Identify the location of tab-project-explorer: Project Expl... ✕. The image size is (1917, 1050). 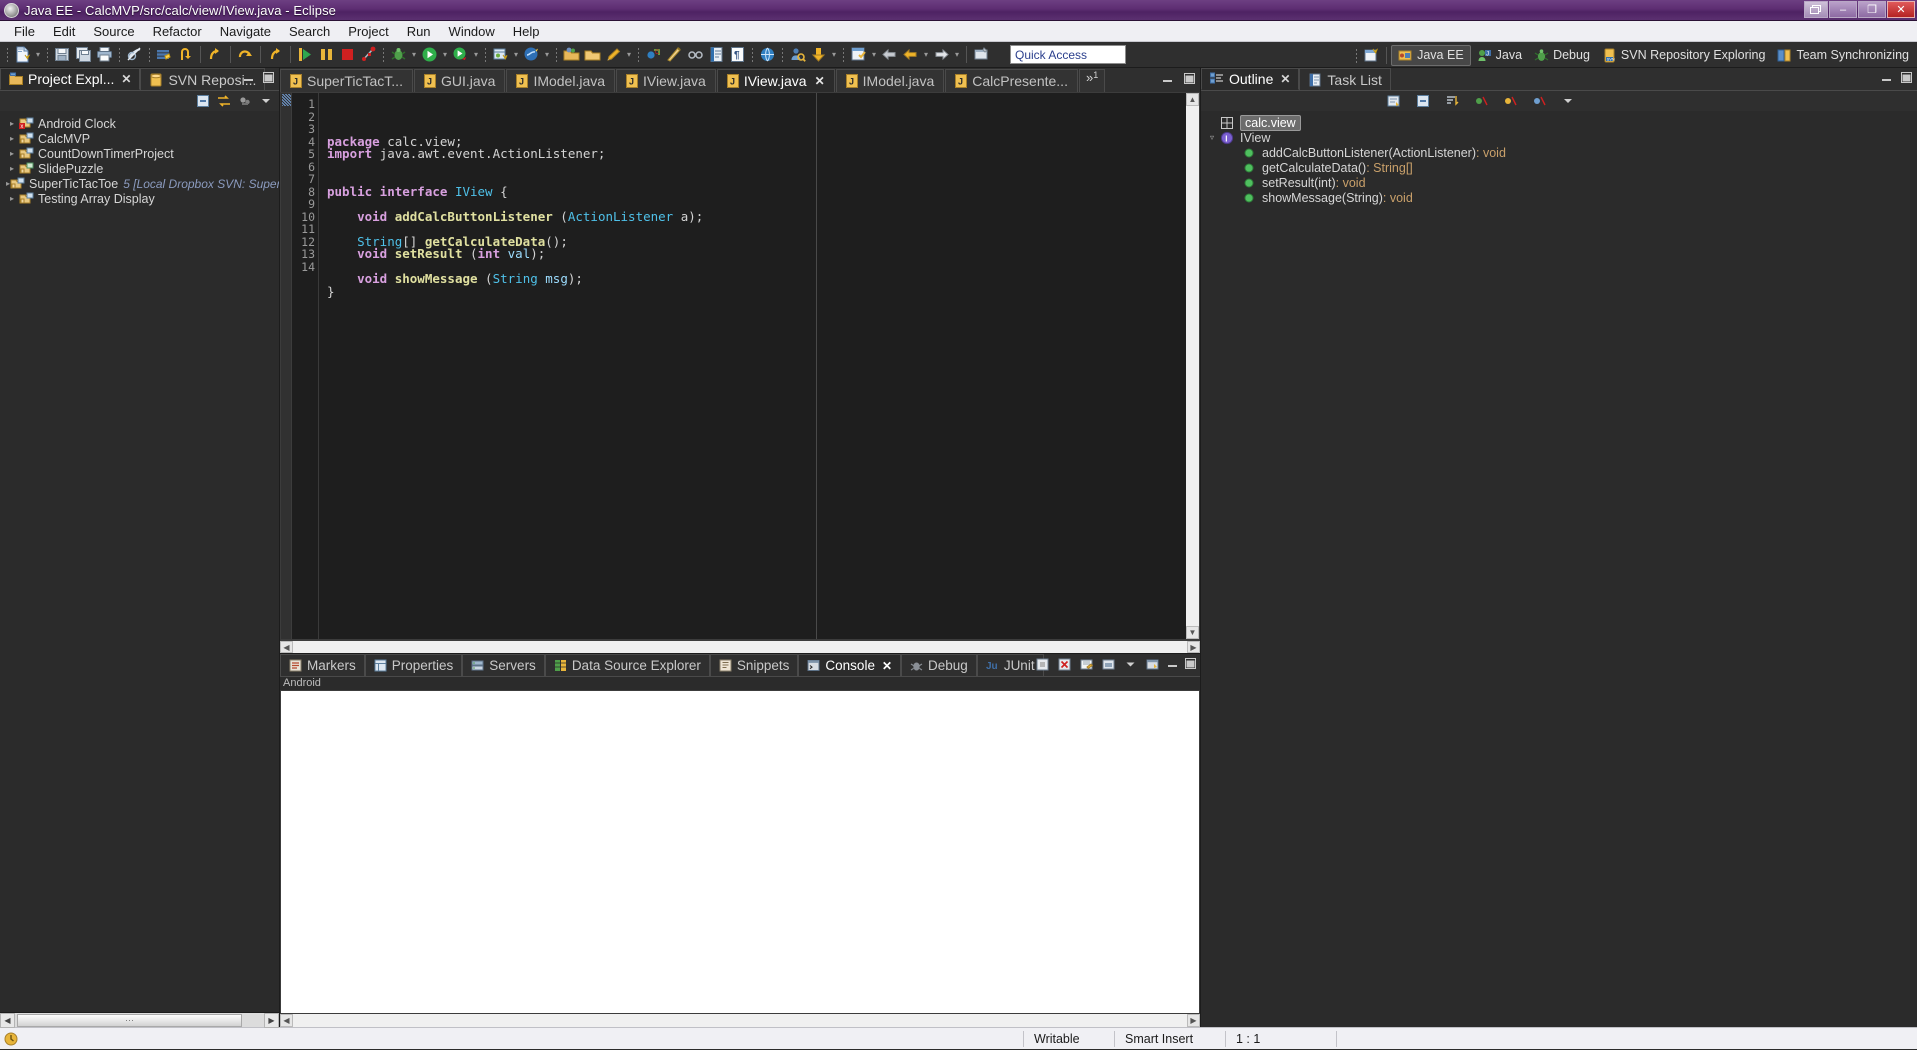
(70, 79).